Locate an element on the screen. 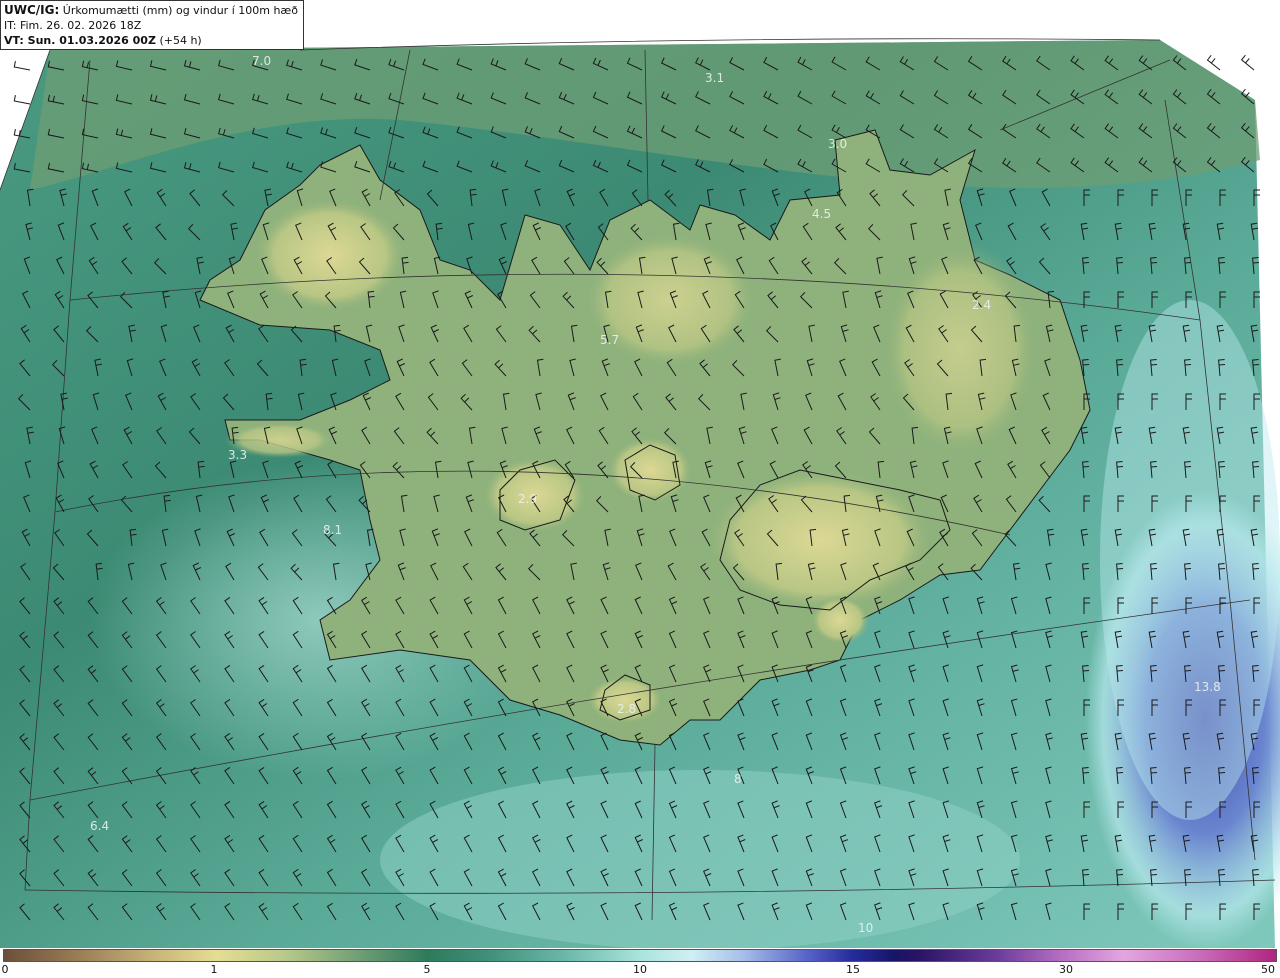 This screenshot has height=978, width=1280. map-label: 2.4 is located at coordinates (981, 305).